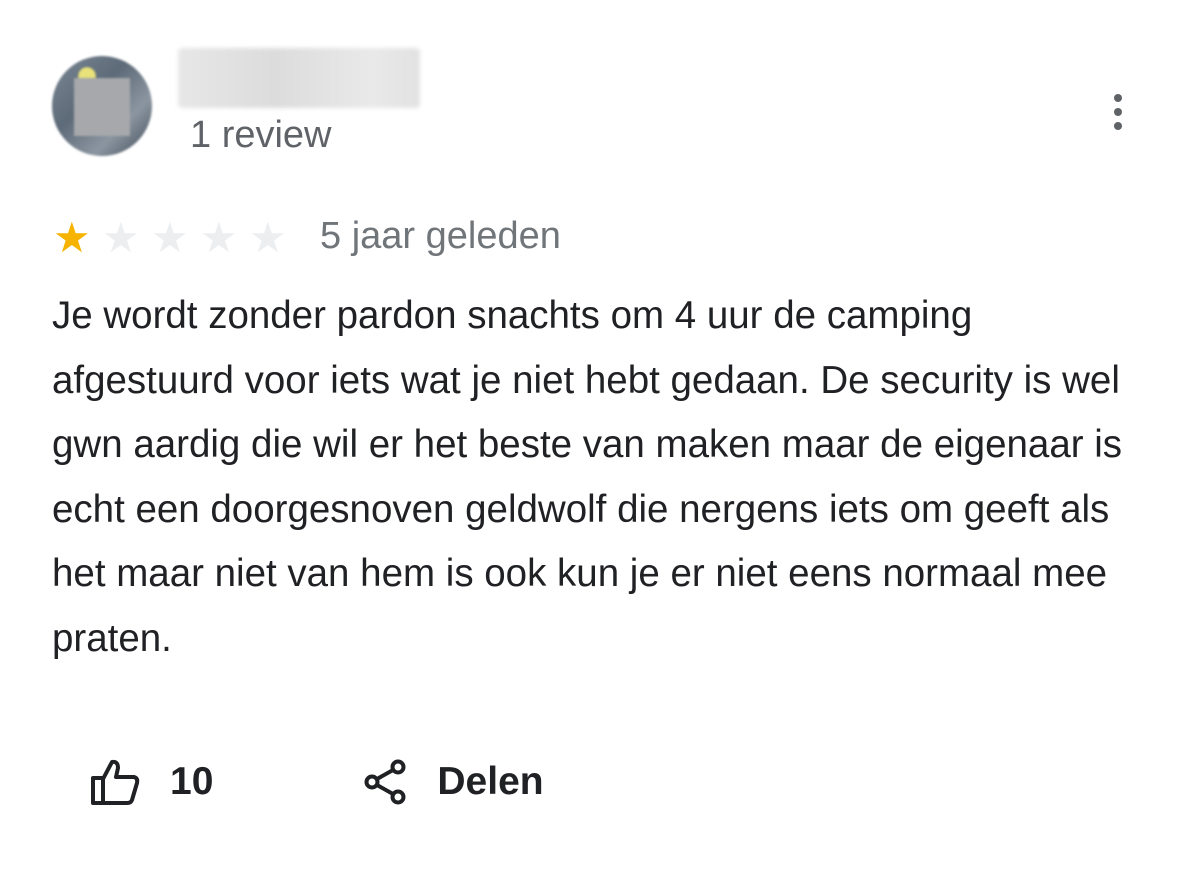 This screenshot has height=877, width=1200. What do you see at coordinates (1118, 112) in the screenshot?
I see `more-options-button` at bounding box center [1118, 112].